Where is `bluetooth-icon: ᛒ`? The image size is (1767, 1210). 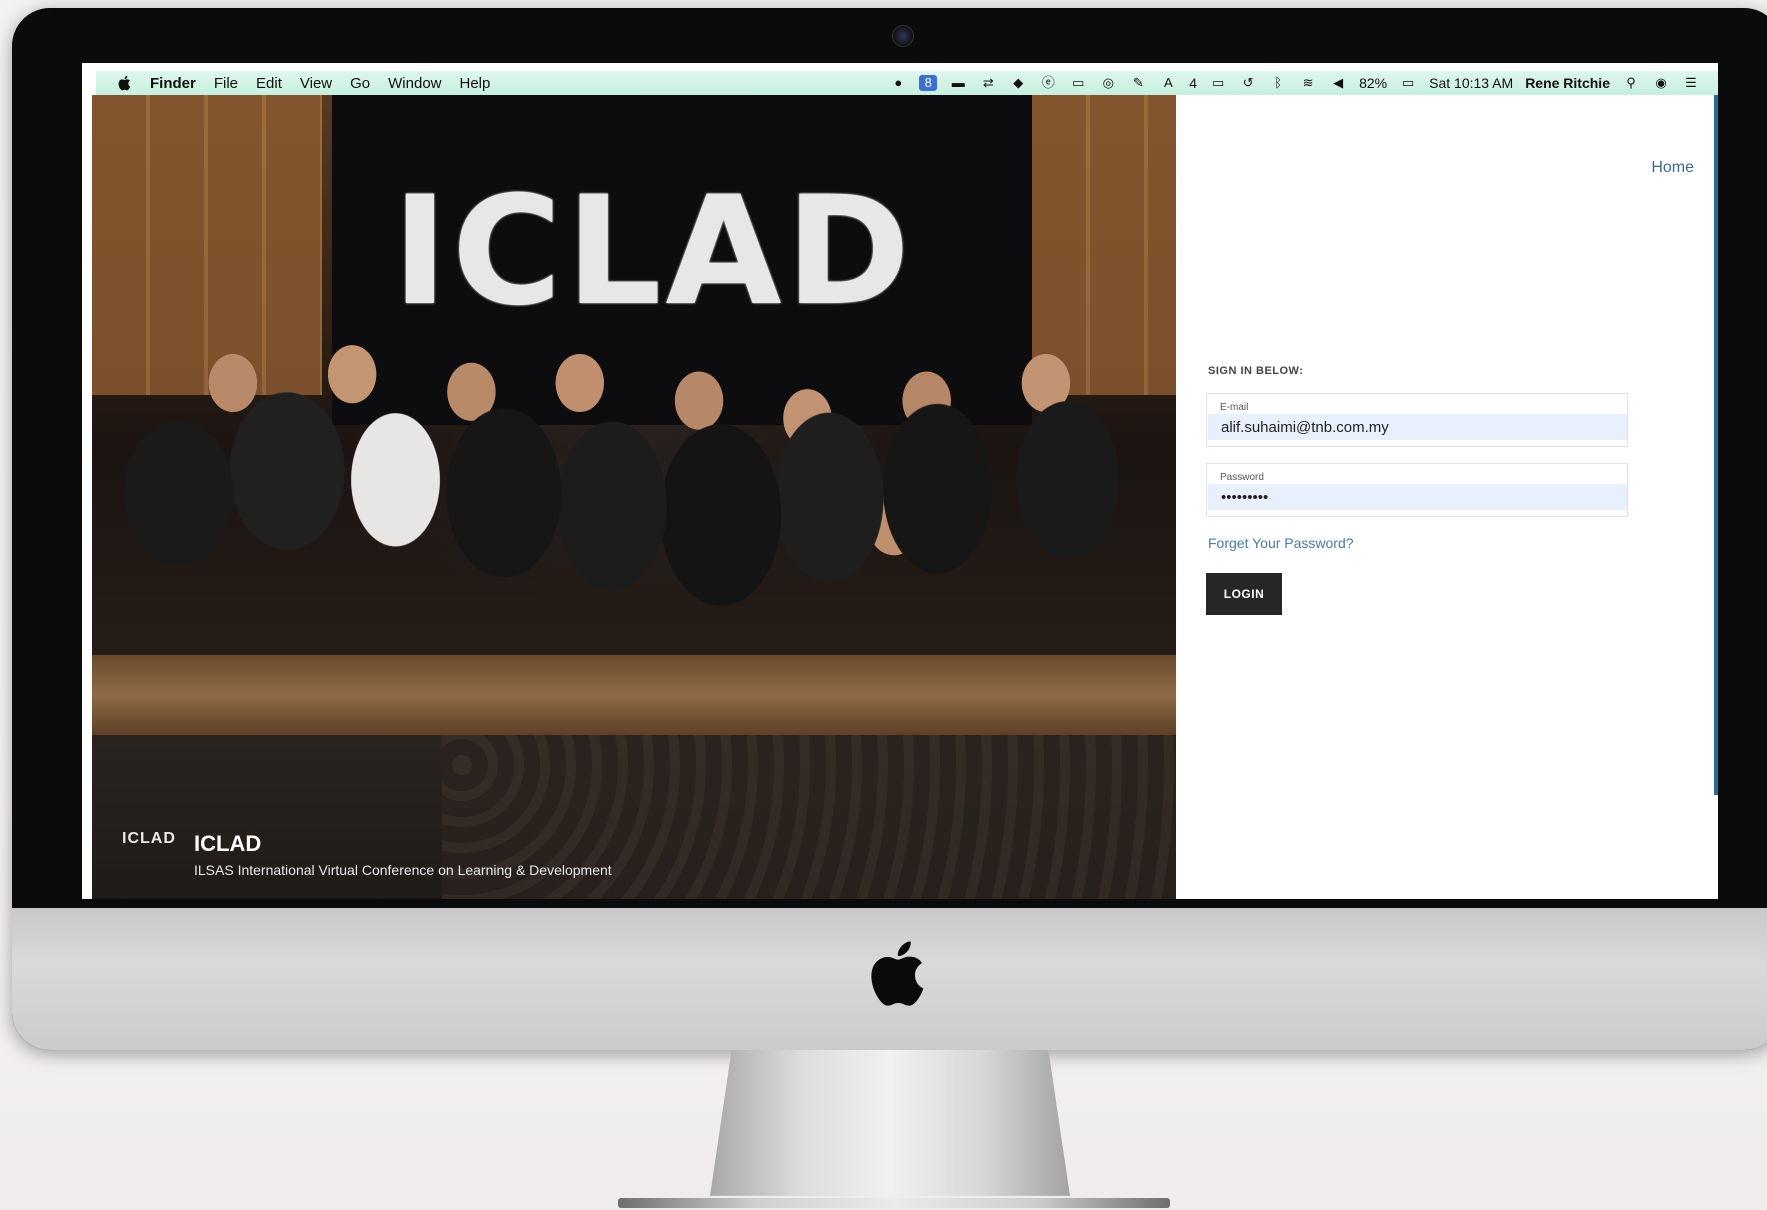
bluetooth-icon: ᛒ is located at coordinates (1278, 83).